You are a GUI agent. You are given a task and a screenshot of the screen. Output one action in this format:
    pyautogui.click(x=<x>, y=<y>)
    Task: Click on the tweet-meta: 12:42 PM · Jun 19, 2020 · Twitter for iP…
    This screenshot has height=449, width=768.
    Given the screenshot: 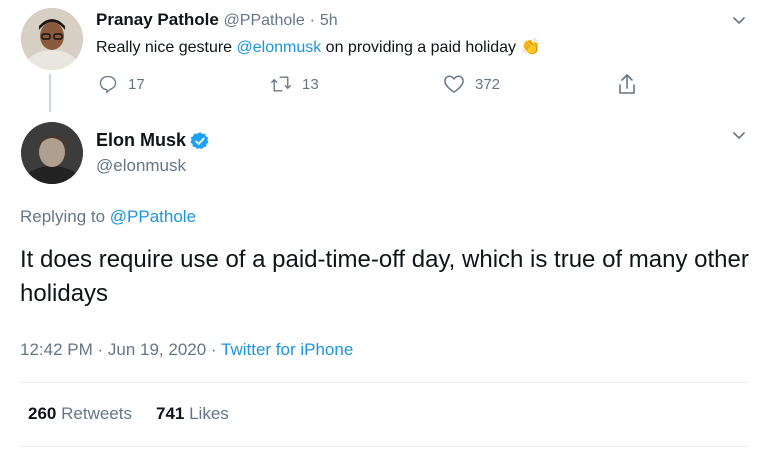 What is the action you would take?
    pyautogui.click(x=186, y=350)
    